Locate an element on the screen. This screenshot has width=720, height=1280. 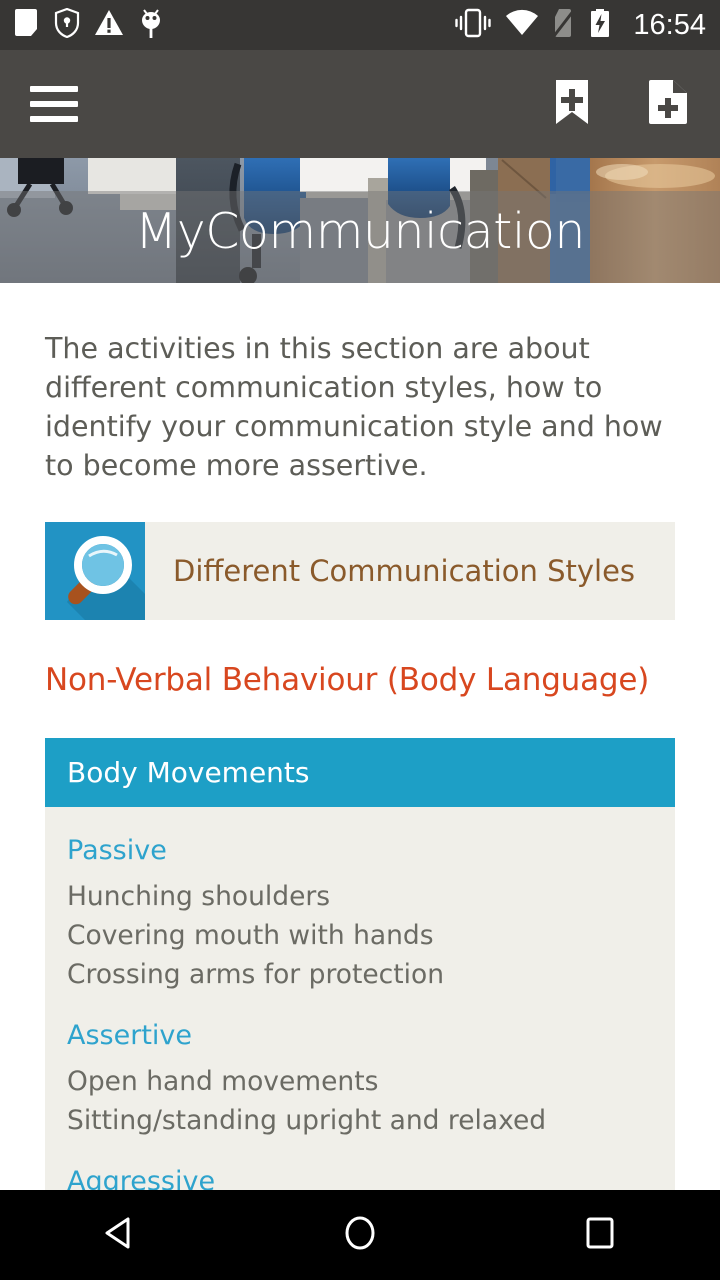
style-title: Assertive is located at coordinates (129, 1035).